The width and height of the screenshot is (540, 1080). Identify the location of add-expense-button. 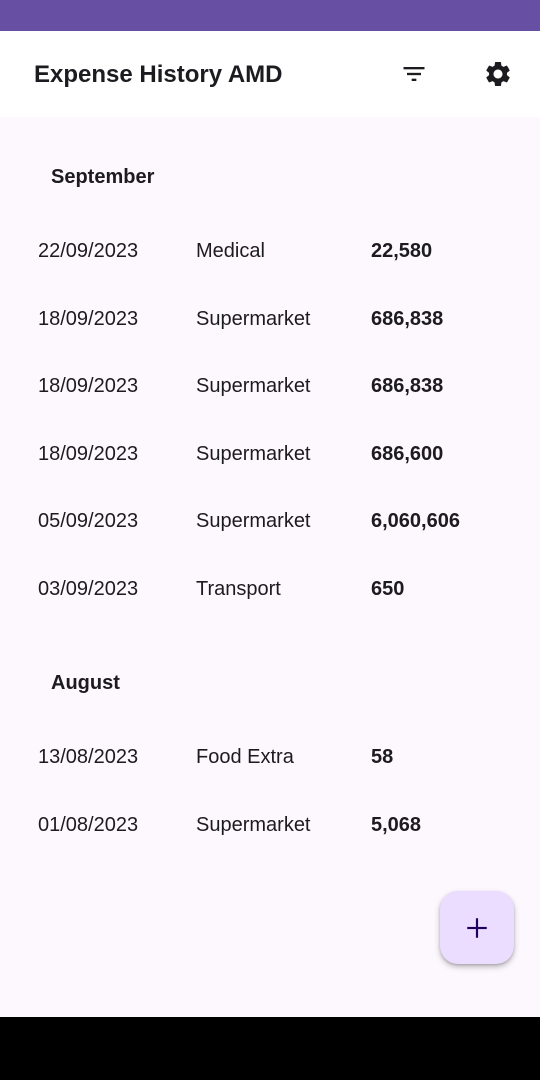
(477, 927).